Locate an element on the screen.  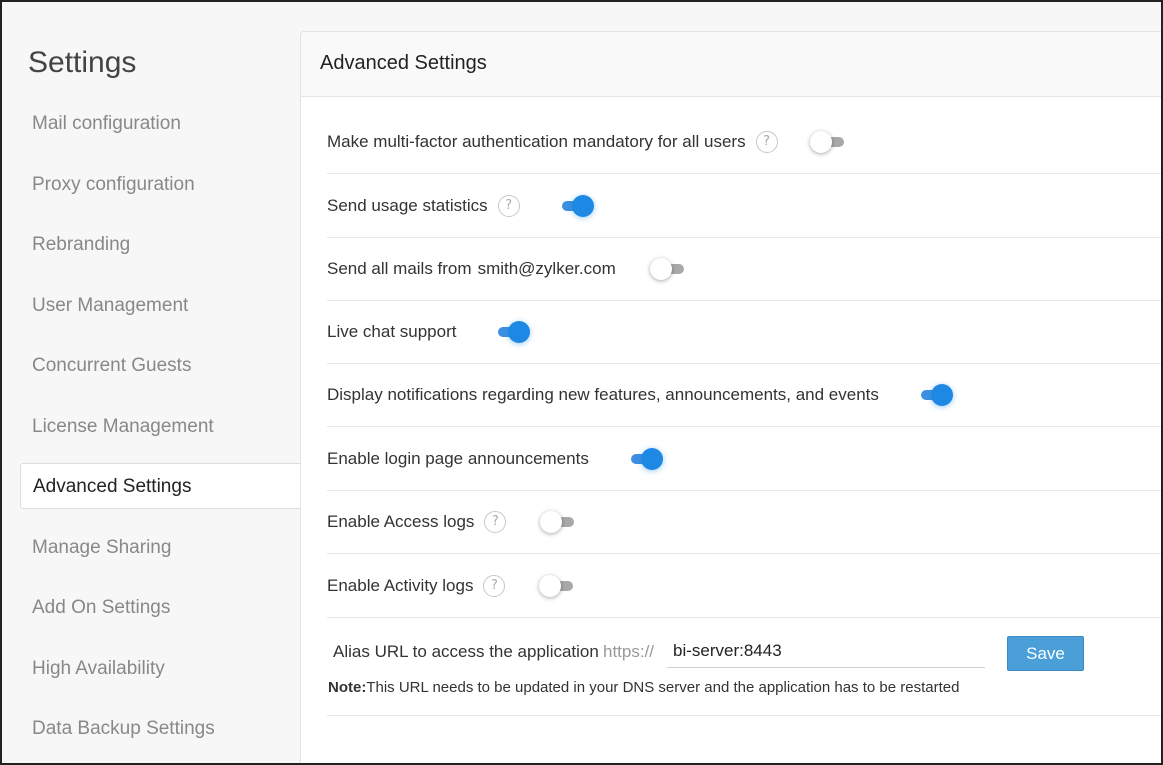
usage-statistics-toggle is located at coordinates (574, 205).